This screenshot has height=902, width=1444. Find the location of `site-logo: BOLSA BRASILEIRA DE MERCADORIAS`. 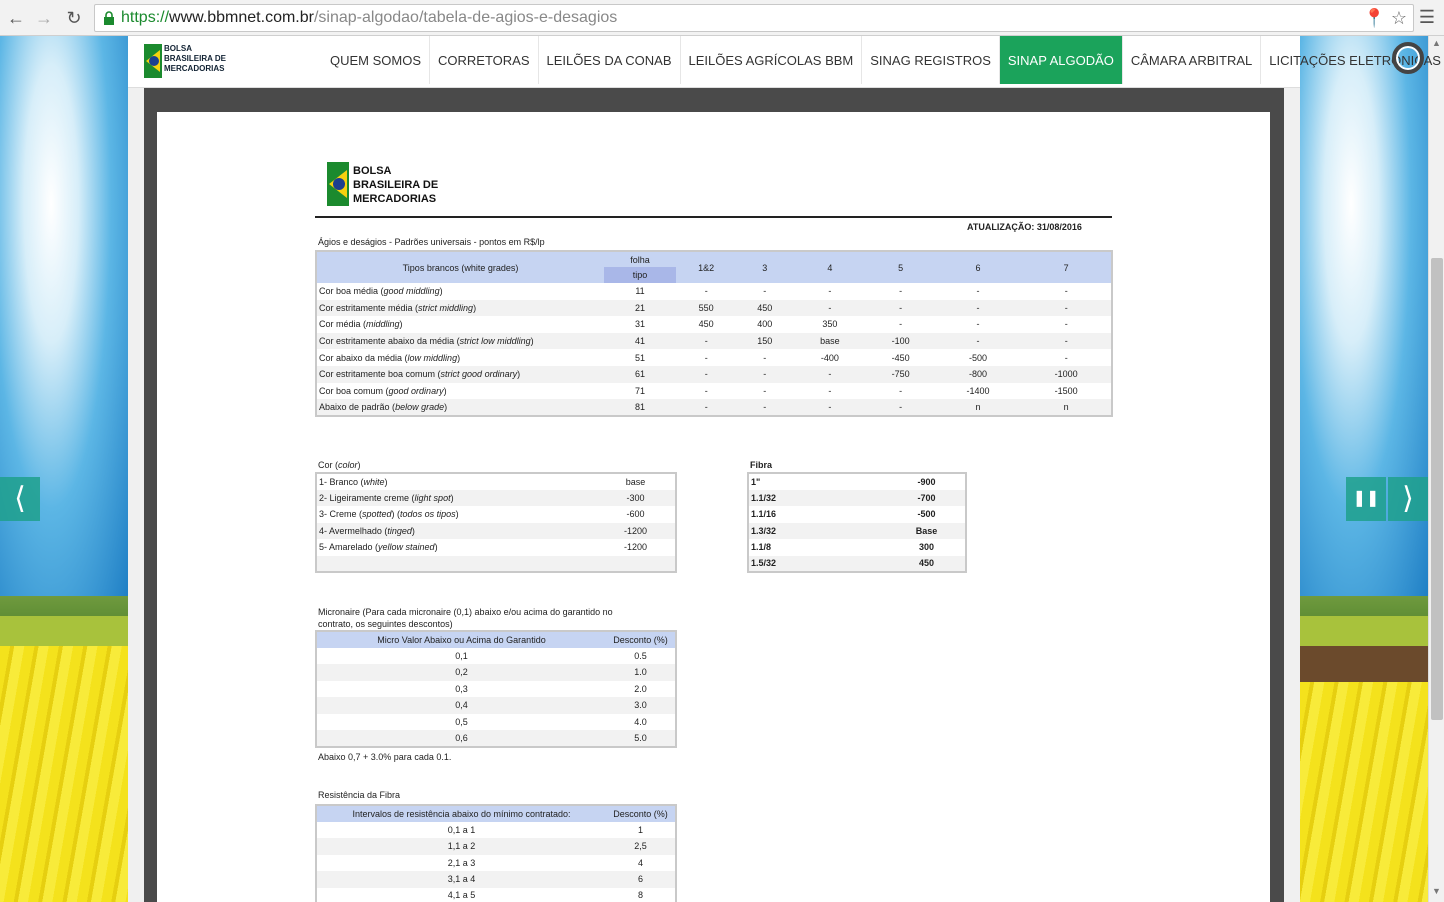

site-logo: BOLSA BRASILEIRA DE MERCADORIAS is located at coordinates (194, 61).